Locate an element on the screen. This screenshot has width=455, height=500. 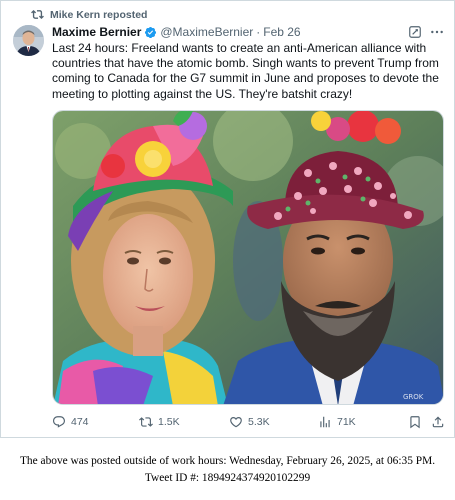
post-date: Feb 26 is located at coordinates (281, 32).